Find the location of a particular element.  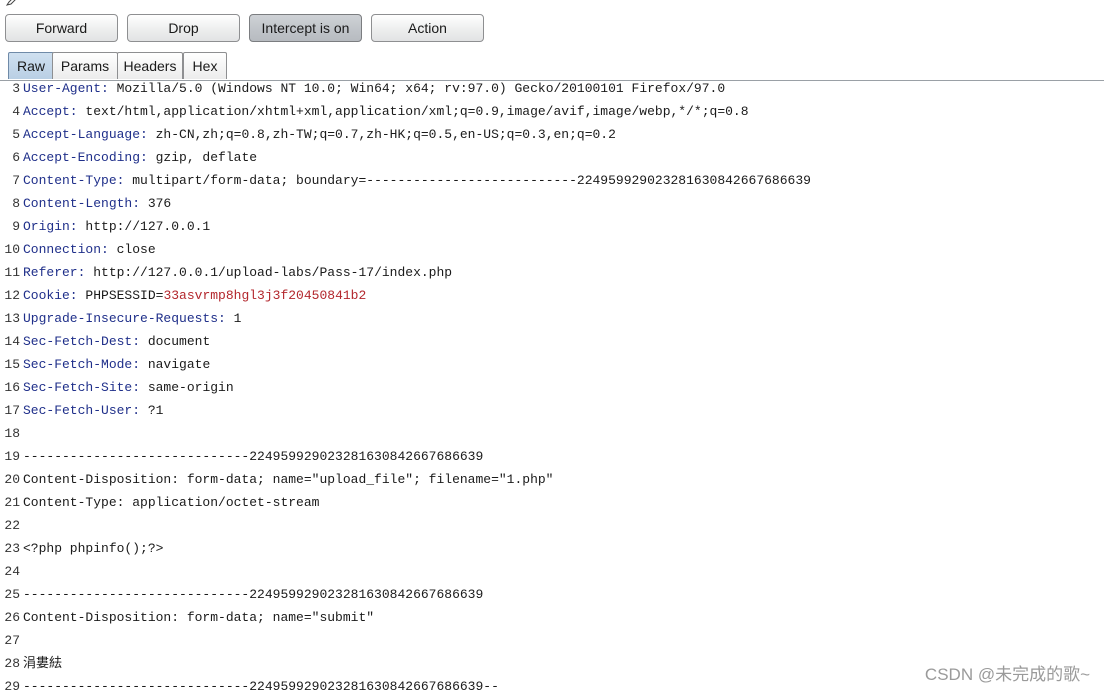

line-number: 28 is located at coordinates (12, 663).